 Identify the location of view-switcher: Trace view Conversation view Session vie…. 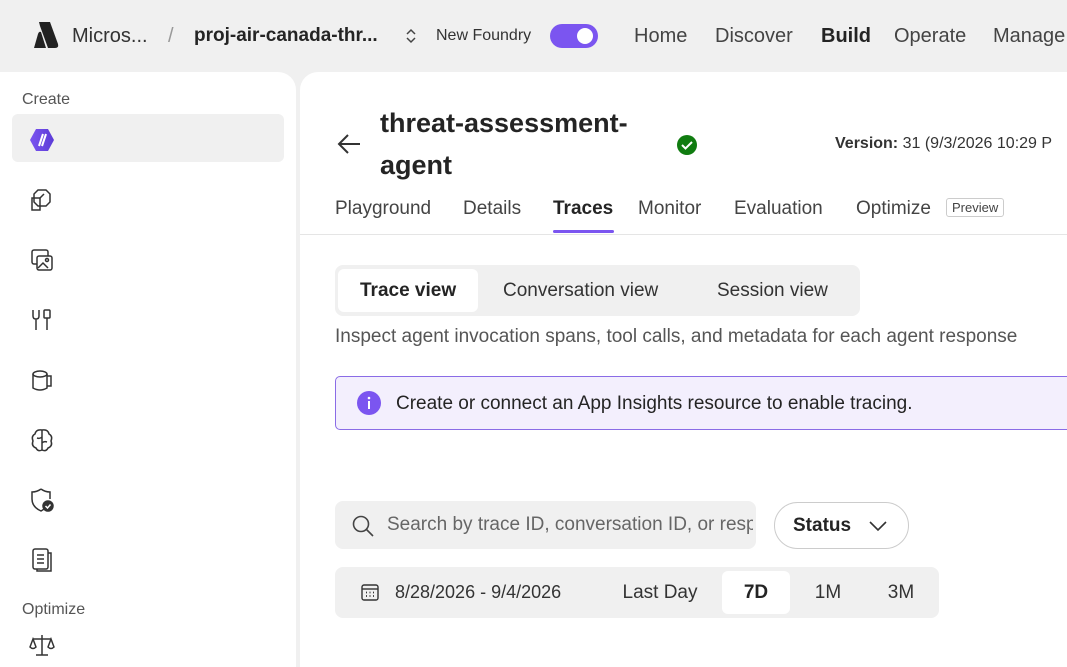
(597, 290).